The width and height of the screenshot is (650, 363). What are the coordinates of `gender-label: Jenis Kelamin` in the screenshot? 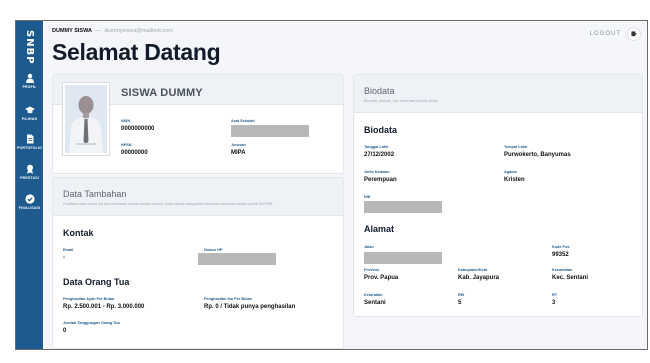 It's located at (377, 172).